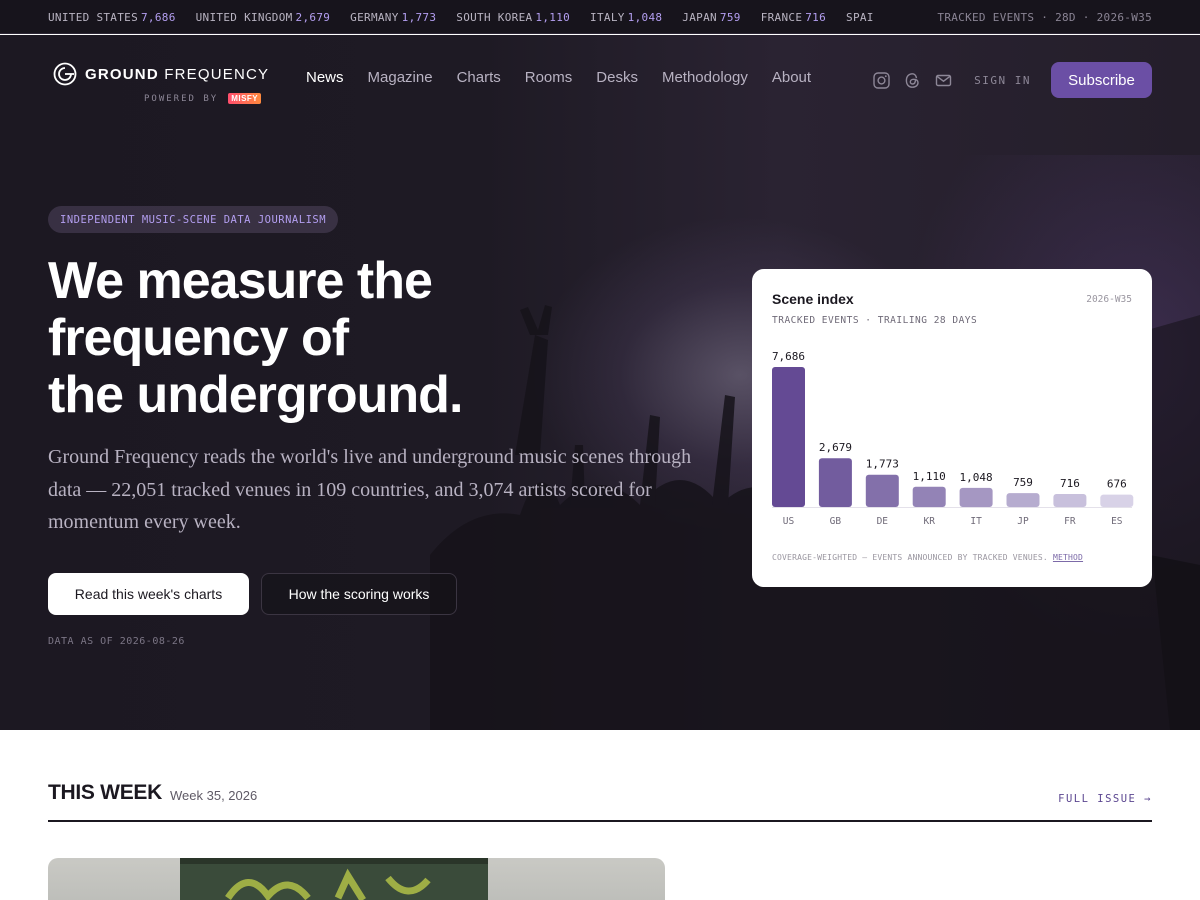 This screenshot has width=1200, height=900. I want to click on chart-value-label: 1,048, so click(976, 477).